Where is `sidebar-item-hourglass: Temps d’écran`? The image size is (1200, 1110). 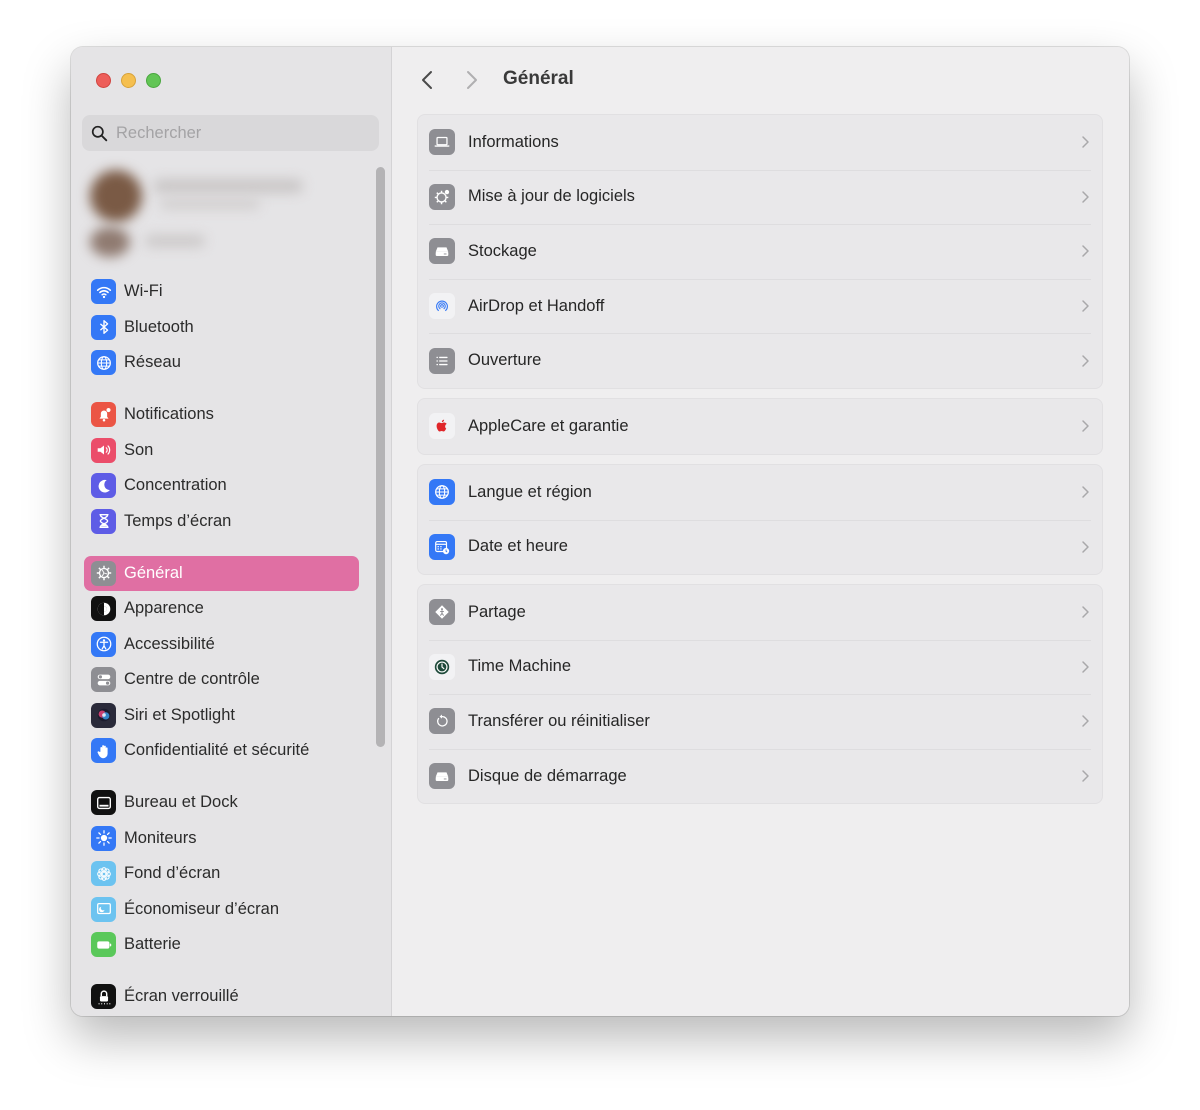
sidebar-item-hourglass: Temps d’écran is located at coordinates (221, 522).